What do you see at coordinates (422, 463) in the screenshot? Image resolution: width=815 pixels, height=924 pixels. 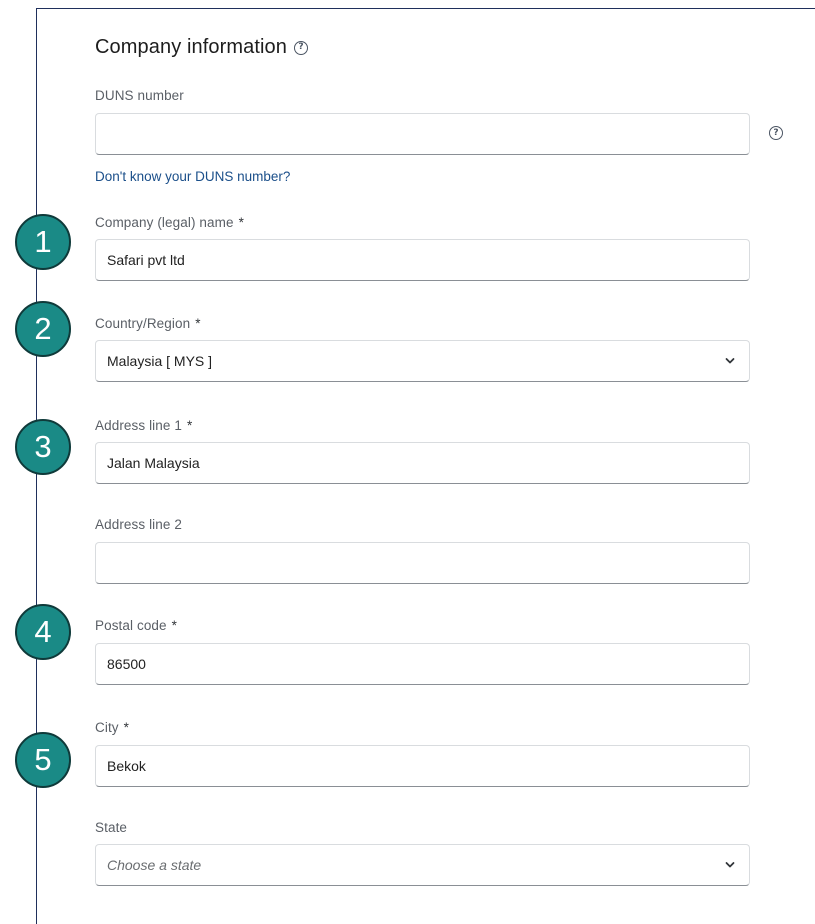 I see `address-line-1-input: Jalan Malaysia` at bounding box center [422, 463].